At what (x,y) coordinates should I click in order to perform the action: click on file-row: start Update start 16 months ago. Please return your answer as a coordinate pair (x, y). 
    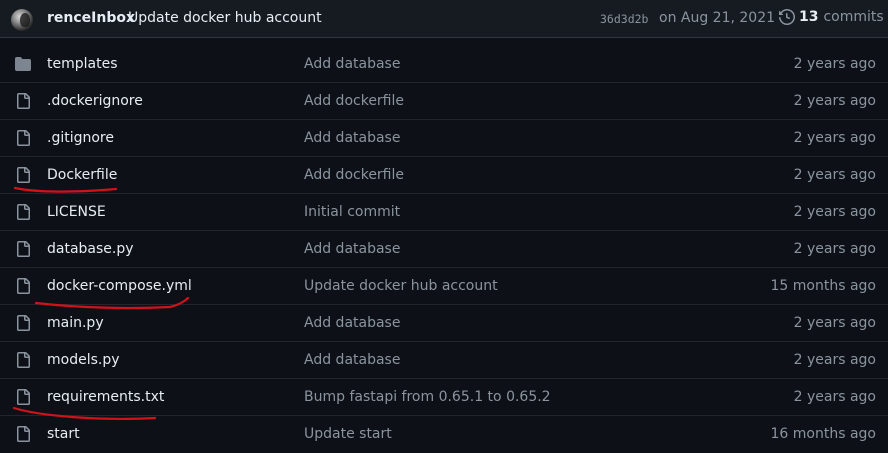
    Looking at the image, I should click on (444, 434).